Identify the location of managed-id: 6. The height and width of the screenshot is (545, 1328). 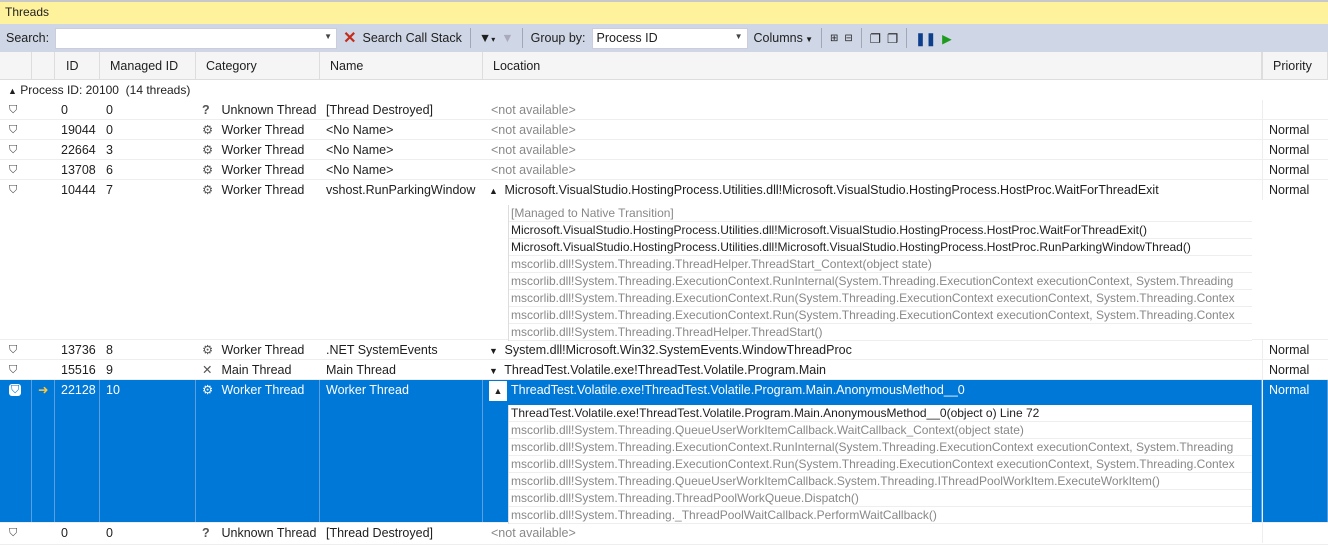
(109, 170).